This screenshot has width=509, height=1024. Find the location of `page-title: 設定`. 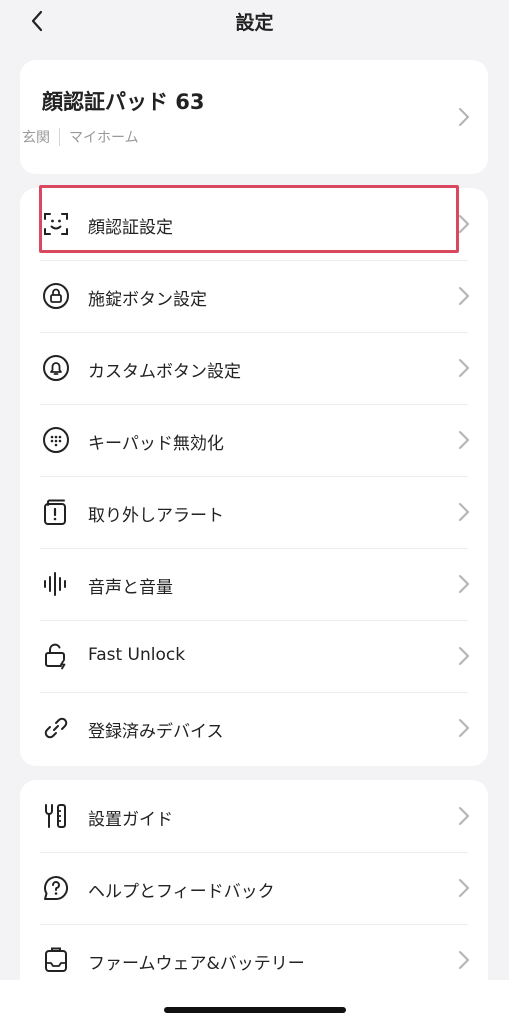

page-title: 設定 is located at coordinates (254, 23).